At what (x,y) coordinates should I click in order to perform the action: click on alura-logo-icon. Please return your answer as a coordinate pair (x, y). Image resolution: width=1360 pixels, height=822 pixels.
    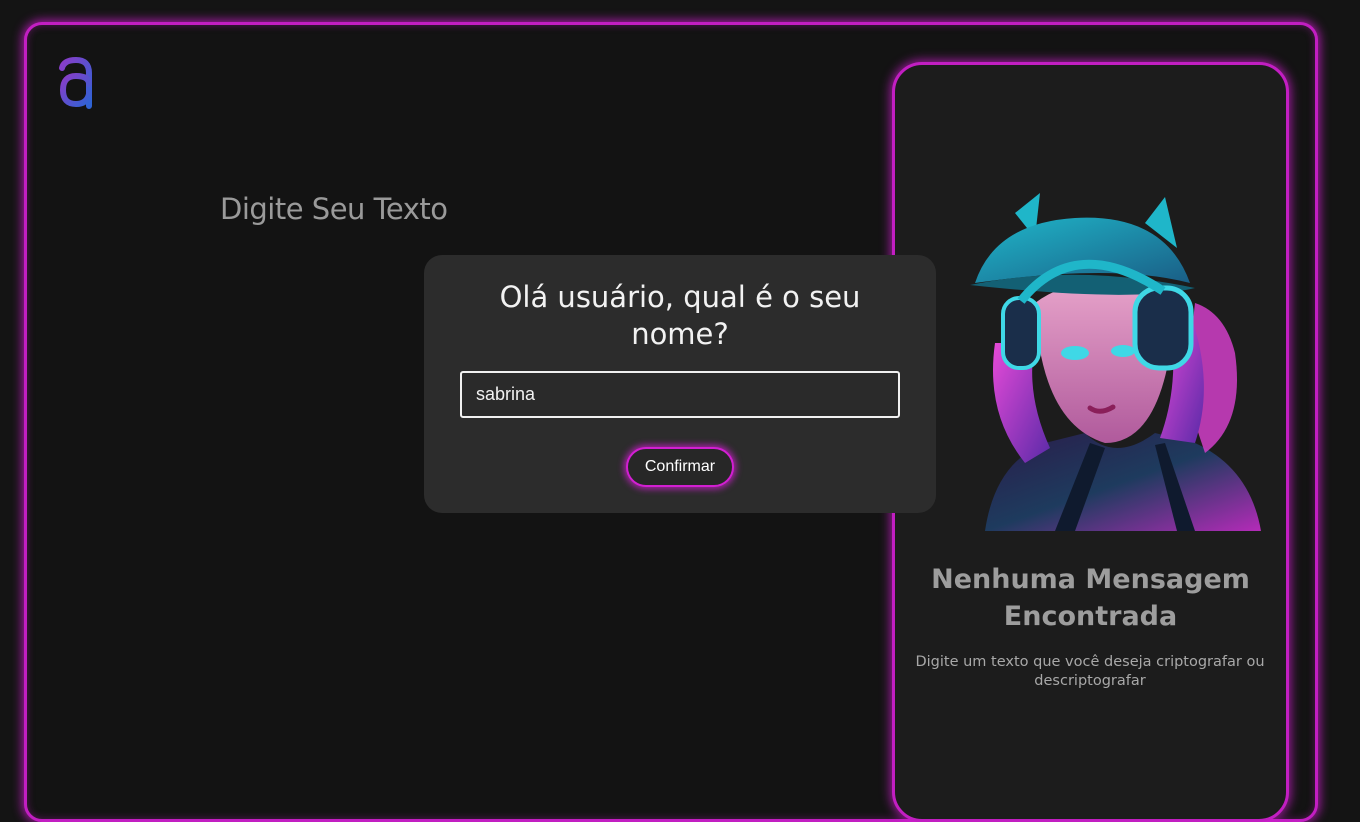
    Looking at the image, I should click on (75, 82).